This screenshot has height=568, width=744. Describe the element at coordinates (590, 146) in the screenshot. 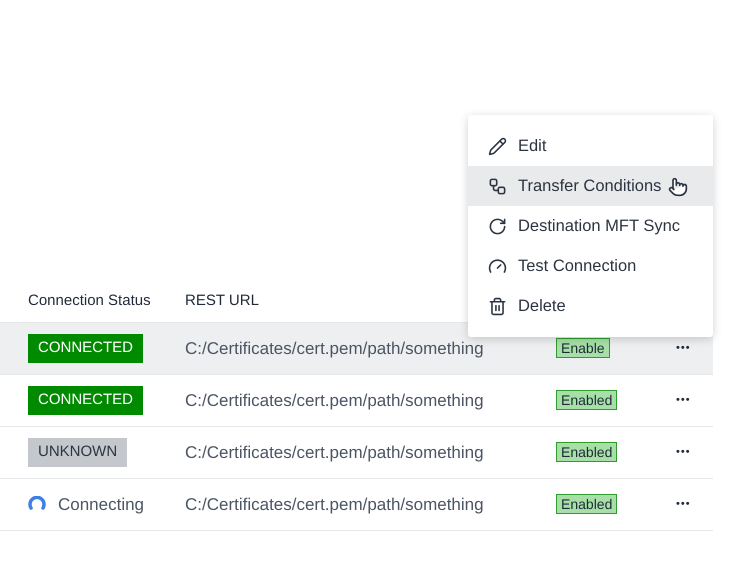

I see `menu-item: Edit` at that location.